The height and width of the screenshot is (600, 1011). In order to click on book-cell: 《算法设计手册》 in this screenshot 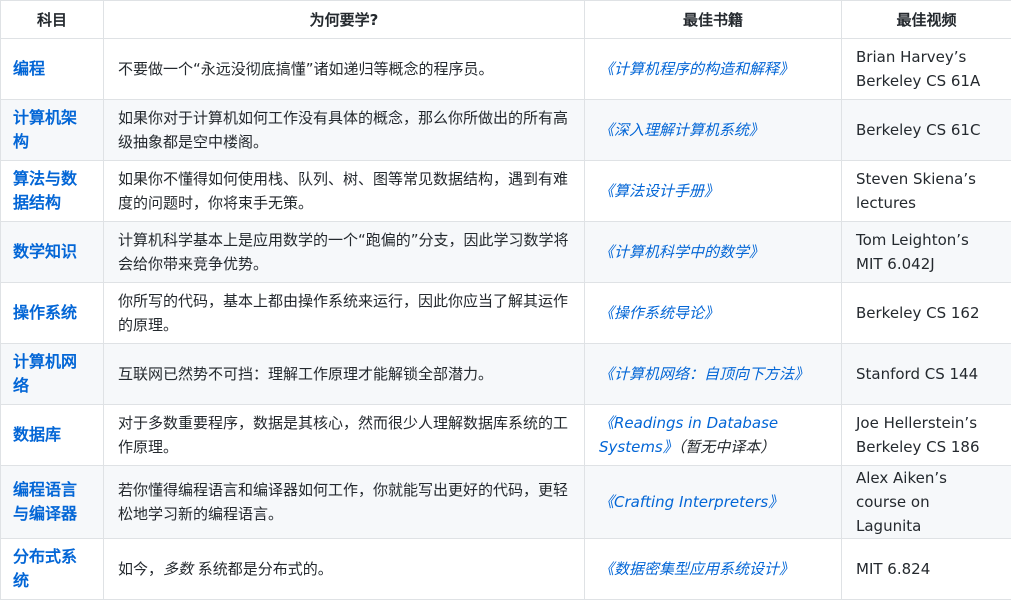, I will do `click(713, 191)`.